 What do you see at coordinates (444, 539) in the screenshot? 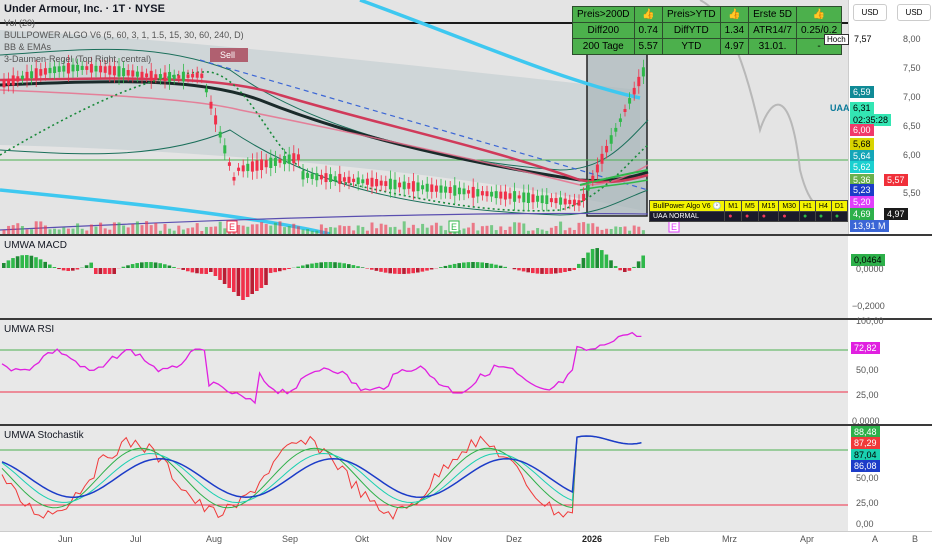
I see `month-tick: Nov` at bounding box center [444, 539].